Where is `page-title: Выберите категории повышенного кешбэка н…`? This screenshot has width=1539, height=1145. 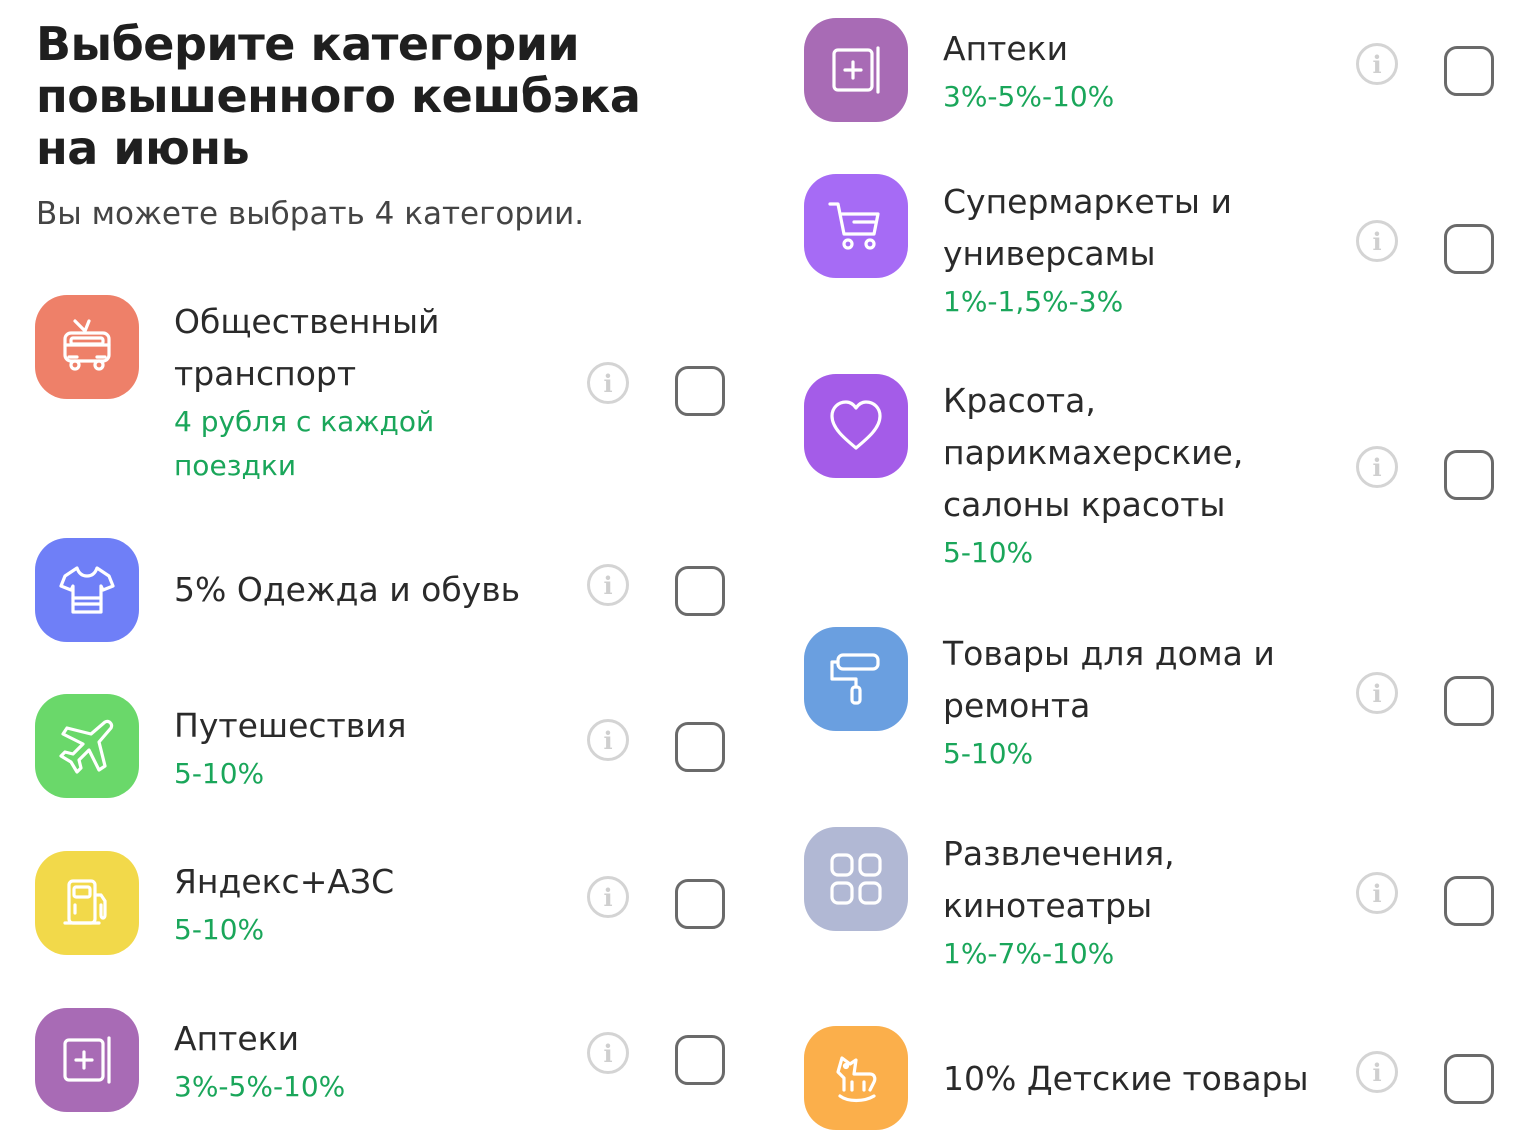
page-title: Выберите категории повышенного кешбэка н… is located at coordinates (338, 96).